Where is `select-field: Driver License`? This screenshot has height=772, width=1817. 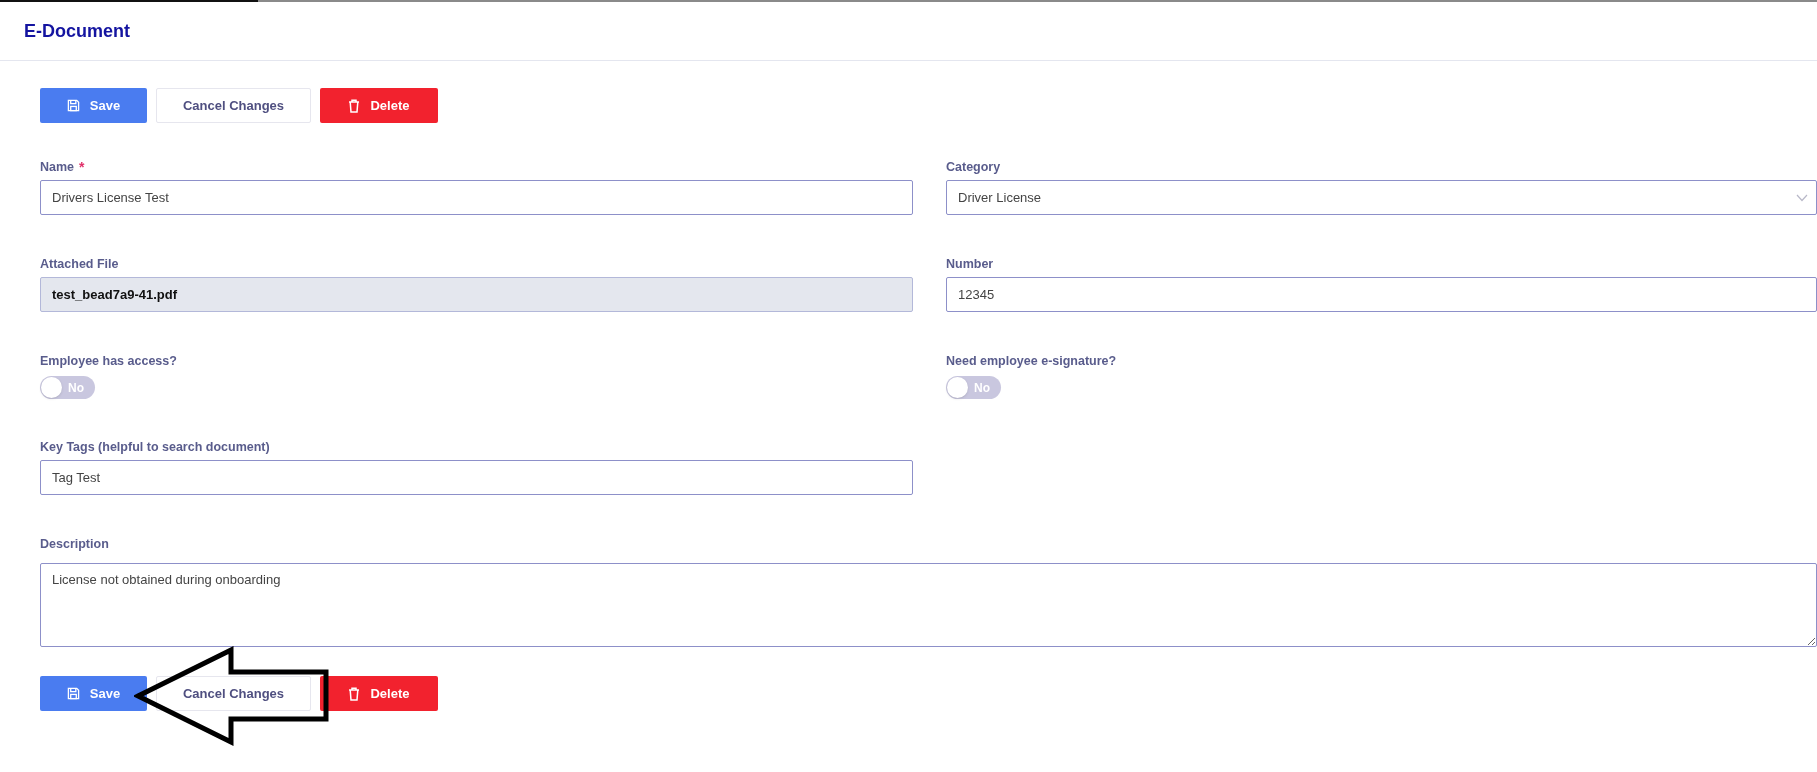
select-field: Driver License is located at coordinates (1381, 197).